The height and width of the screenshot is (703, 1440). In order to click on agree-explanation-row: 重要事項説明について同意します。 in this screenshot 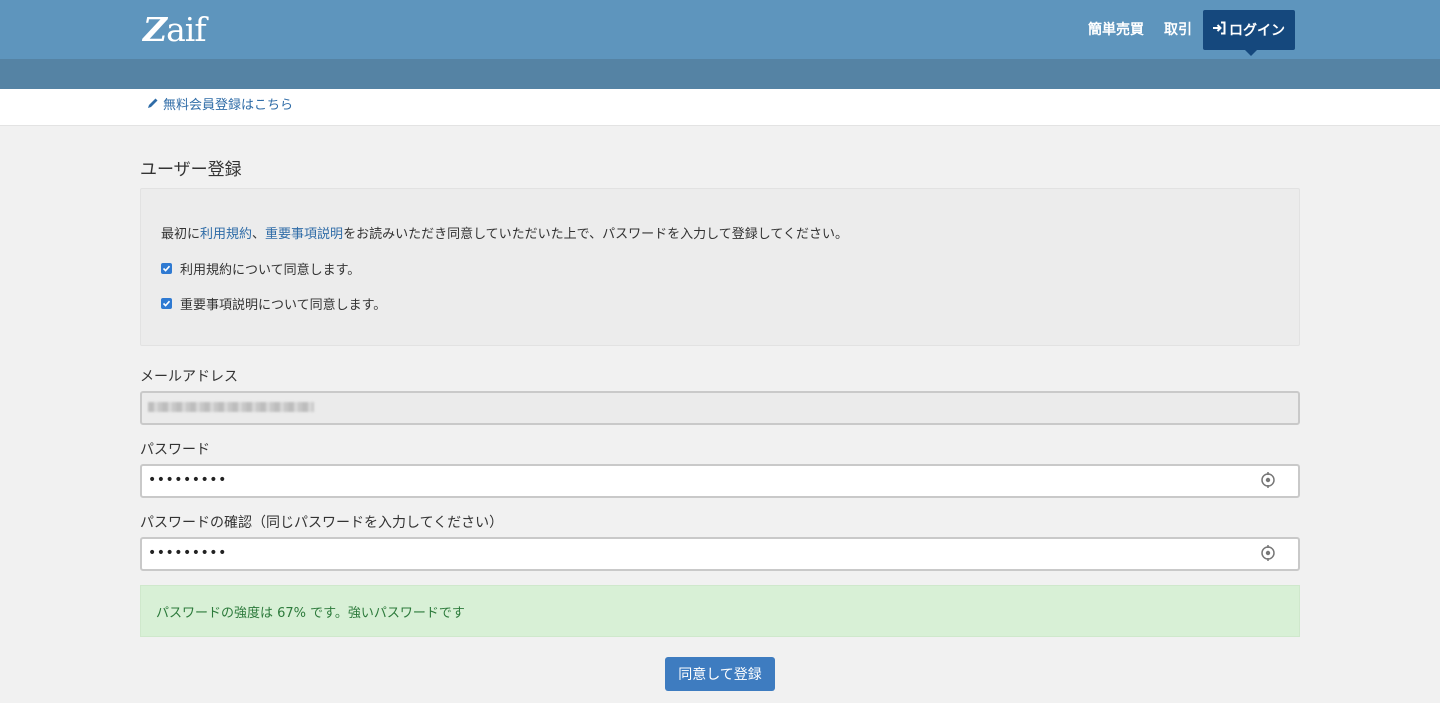, I will do `click(273, 303)`.